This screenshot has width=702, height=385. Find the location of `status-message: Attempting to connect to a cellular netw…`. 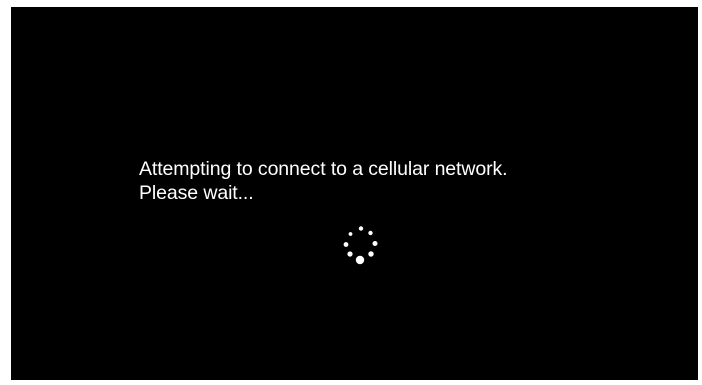

status-message: Attempting to connect to a cellular netw… is located at coordinates (399, 181).